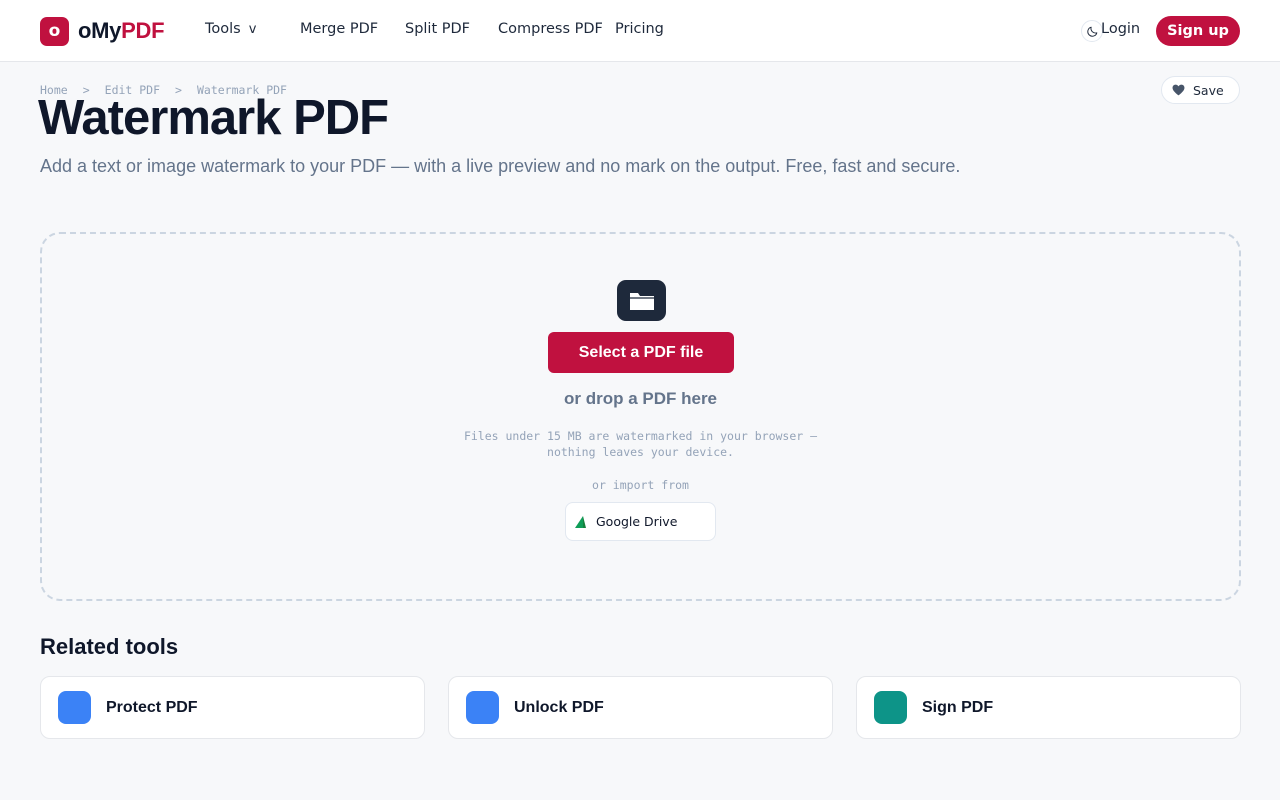  I want to click on select-pdf-button: Select a PDF file, so click(641, 352).